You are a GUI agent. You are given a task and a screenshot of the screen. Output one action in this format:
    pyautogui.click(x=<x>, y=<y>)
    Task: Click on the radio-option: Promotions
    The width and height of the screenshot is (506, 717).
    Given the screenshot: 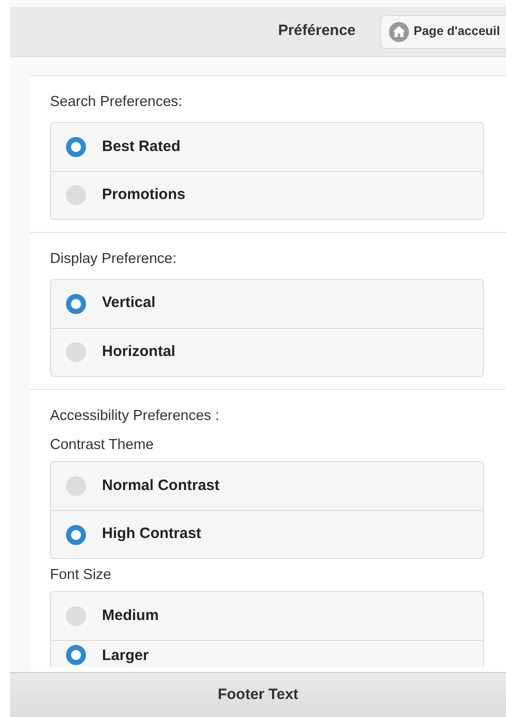 What is the action you would take?
    pyautogui.click(x=267, y=194)
    